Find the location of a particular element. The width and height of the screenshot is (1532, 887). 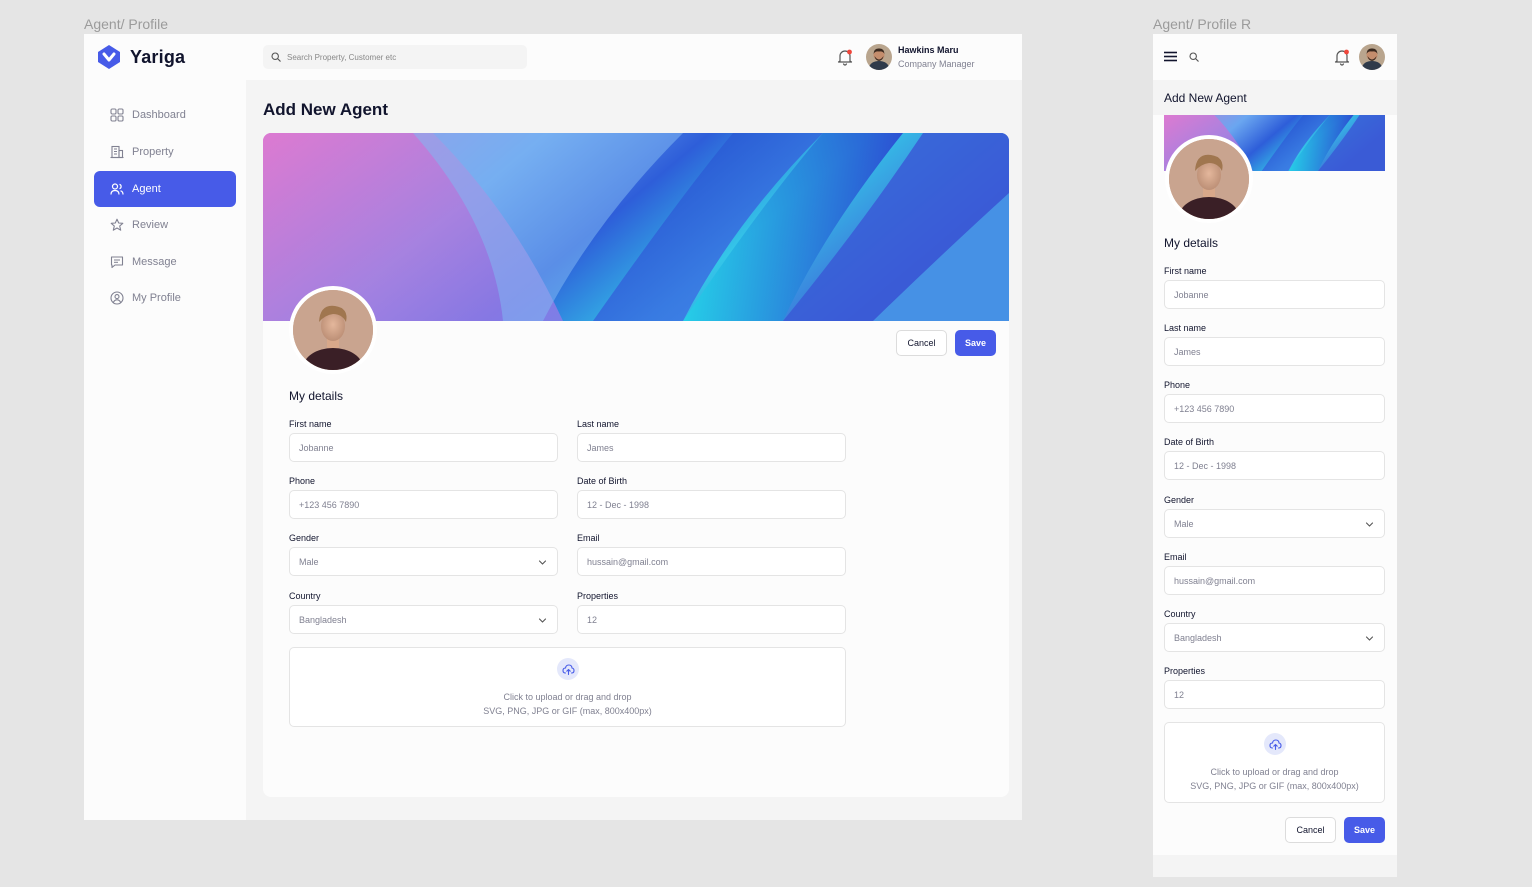

hamburger-menu-icon is located at coordinates (1170, 56).